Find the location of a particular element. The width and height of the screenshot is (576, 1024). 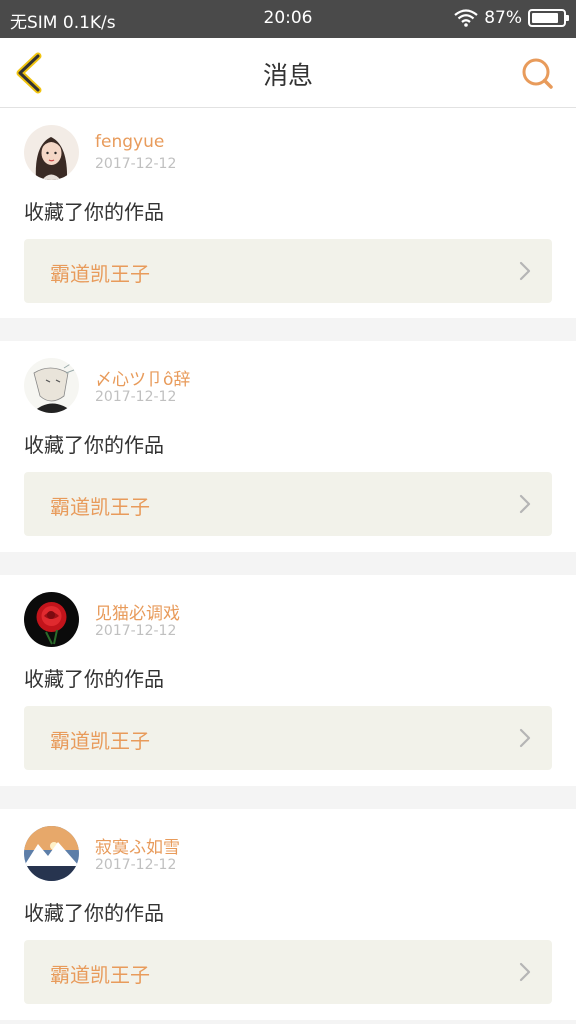

username: fengyue is located at coordinates (129, 142).